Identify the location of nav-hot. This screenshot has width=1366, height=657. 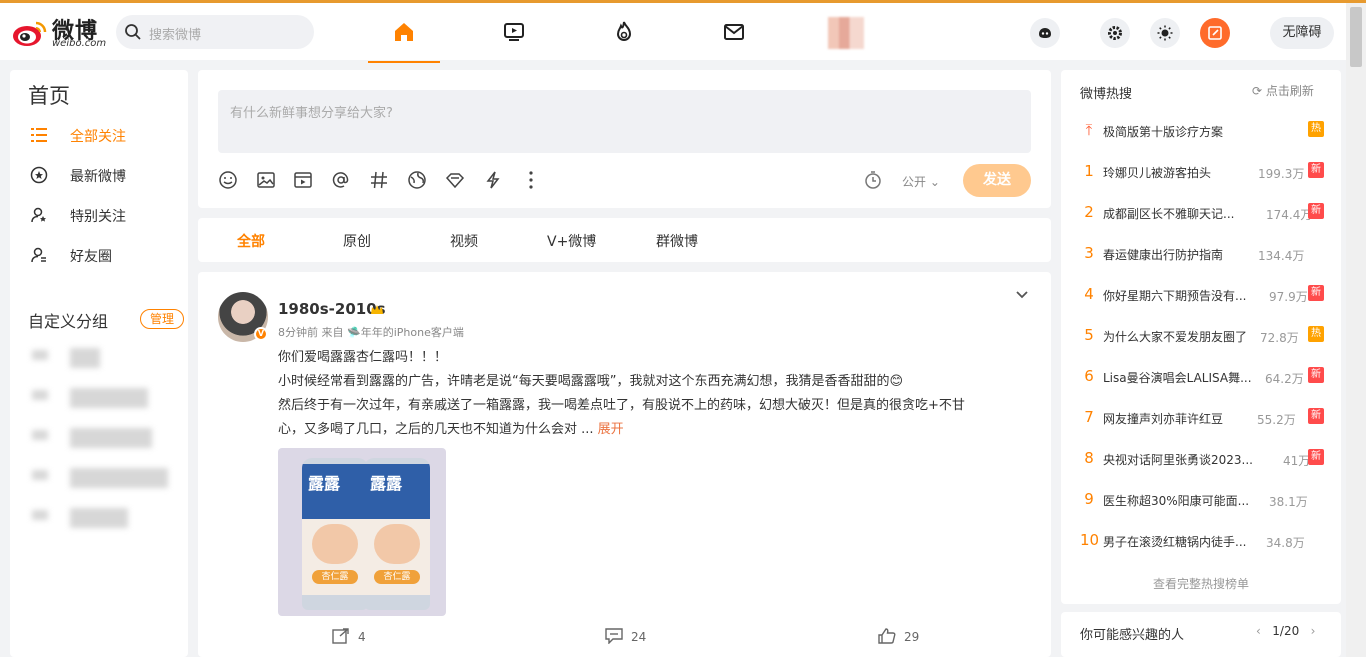
(624, 34).